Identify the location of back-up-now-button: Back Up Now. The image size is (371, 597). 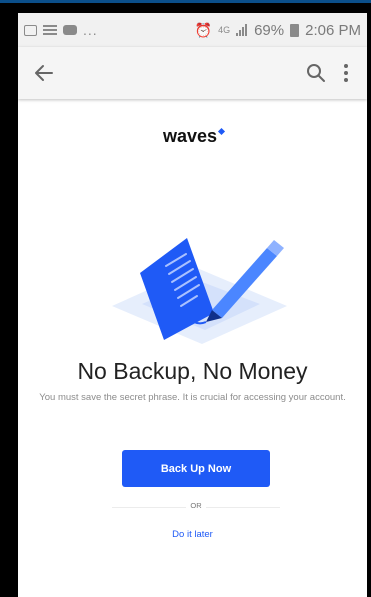
(196, 468).